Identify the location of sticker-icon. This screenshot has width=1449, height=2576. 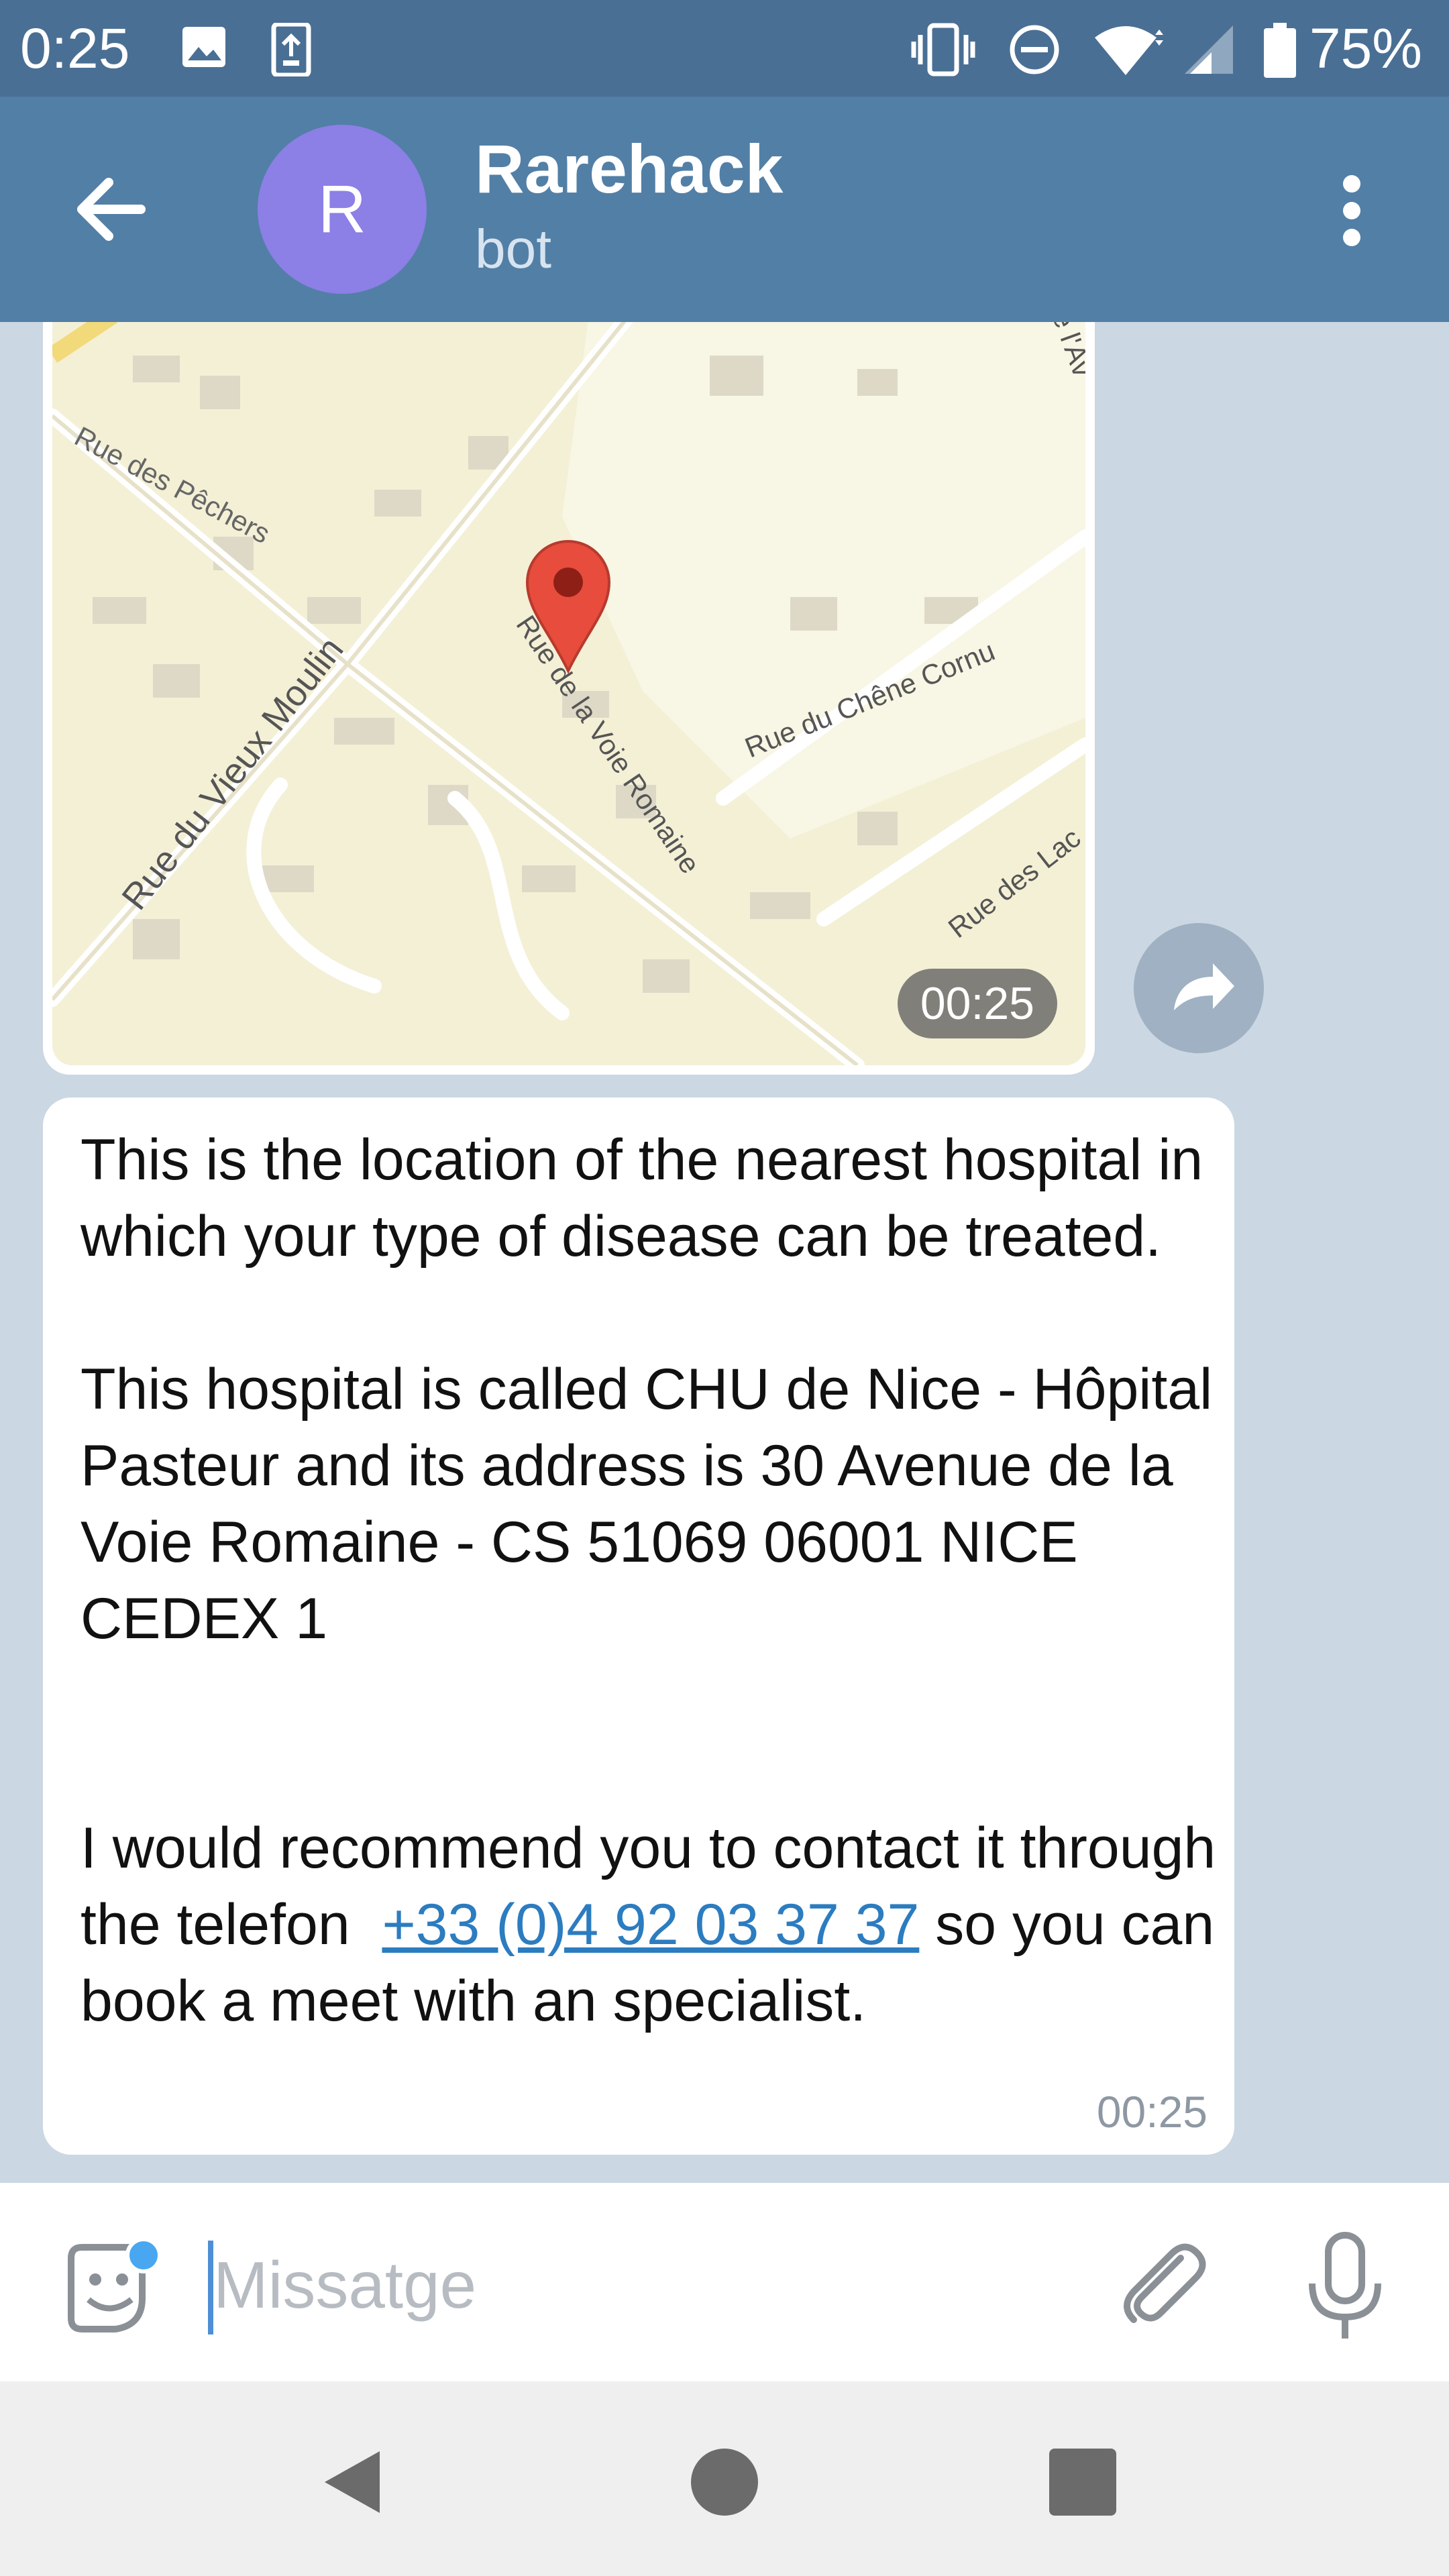
(115, 2284).